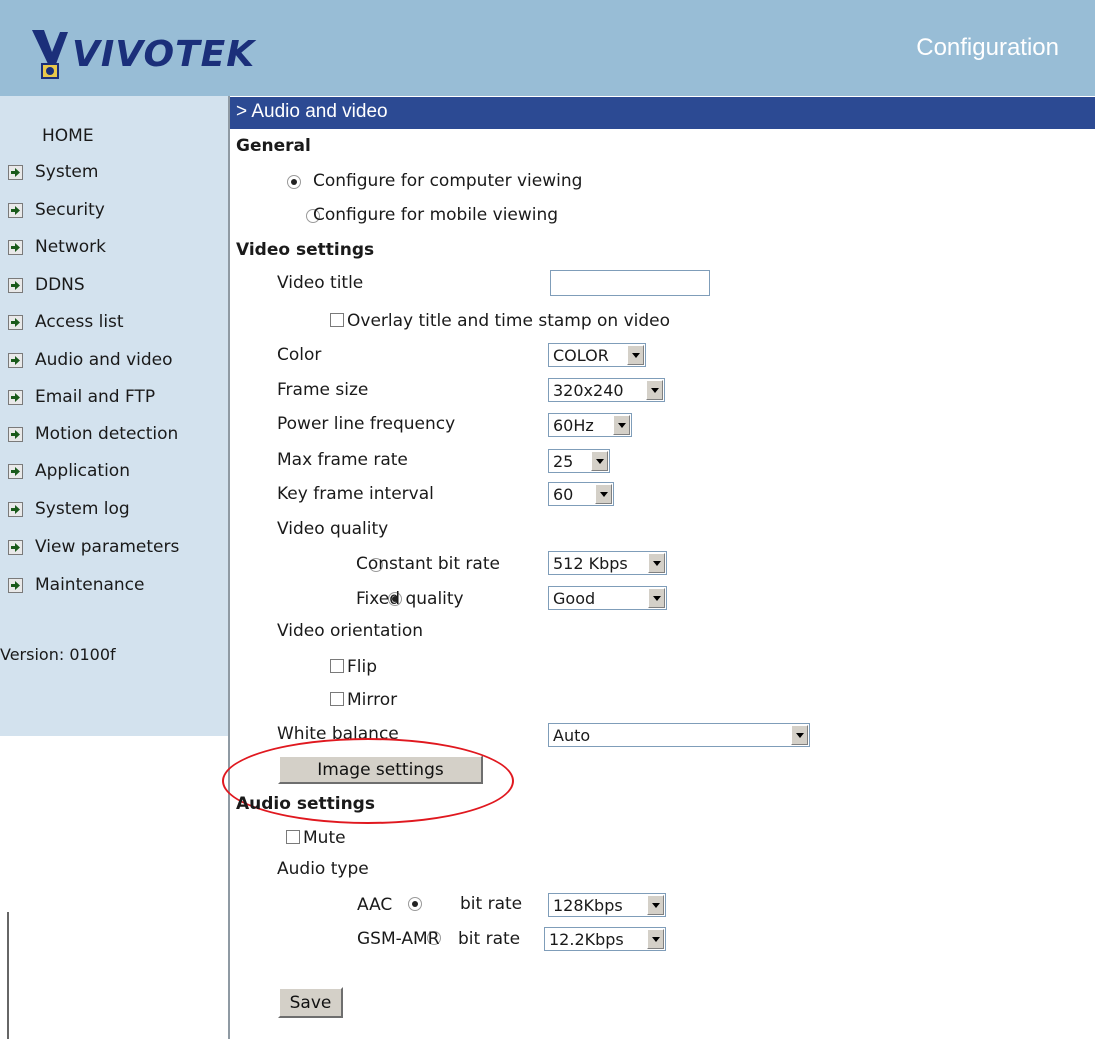 The width and height of the screenshot is (1095, 1039). I want to click on sidebar-item-access-list: Access list, so click(62, 322).